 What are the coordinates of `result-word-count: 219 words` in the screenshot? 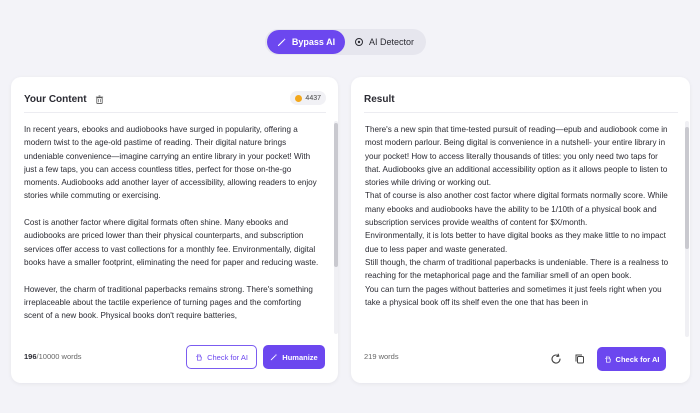 It's located at (381, 356).